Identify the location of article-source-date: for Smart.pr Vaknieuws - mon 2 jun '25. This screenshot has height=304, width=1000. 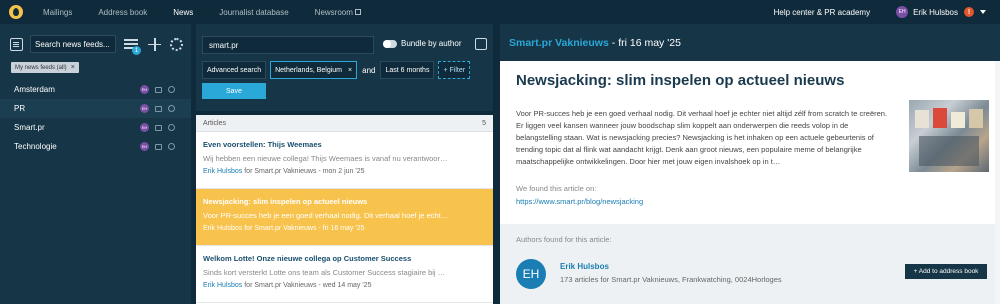
(303, 171).